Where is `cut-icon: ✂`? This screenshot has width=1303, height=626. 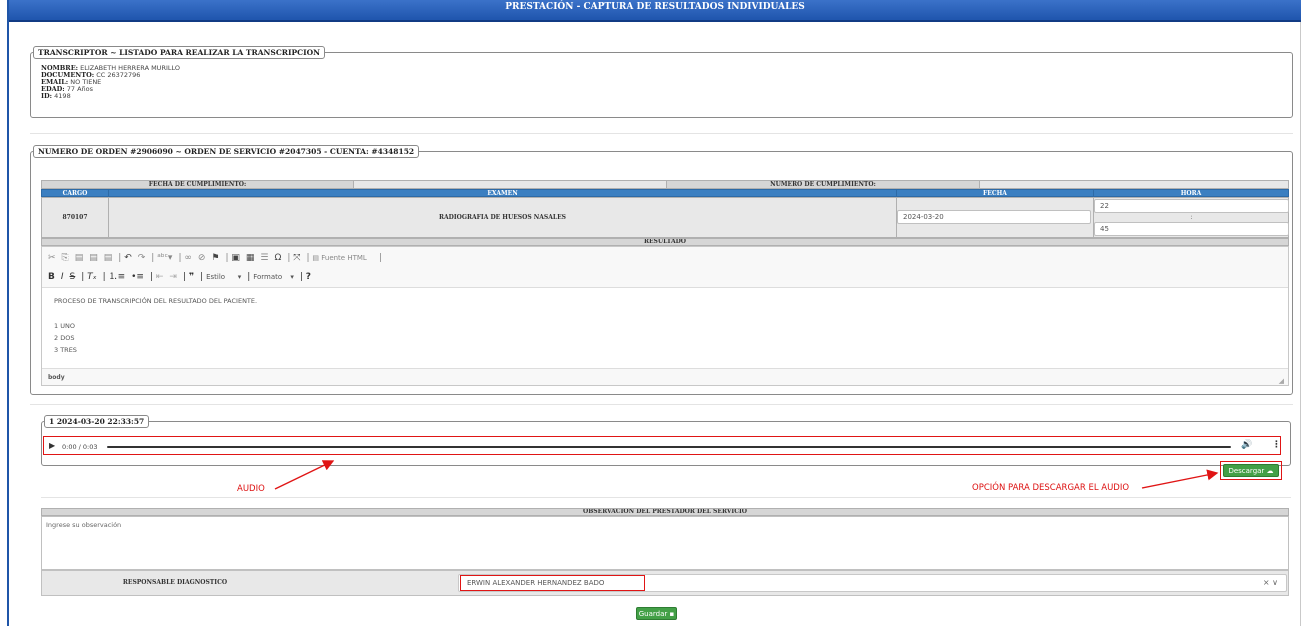
cut-icon: ✂ is located at coordinates (52, 258).